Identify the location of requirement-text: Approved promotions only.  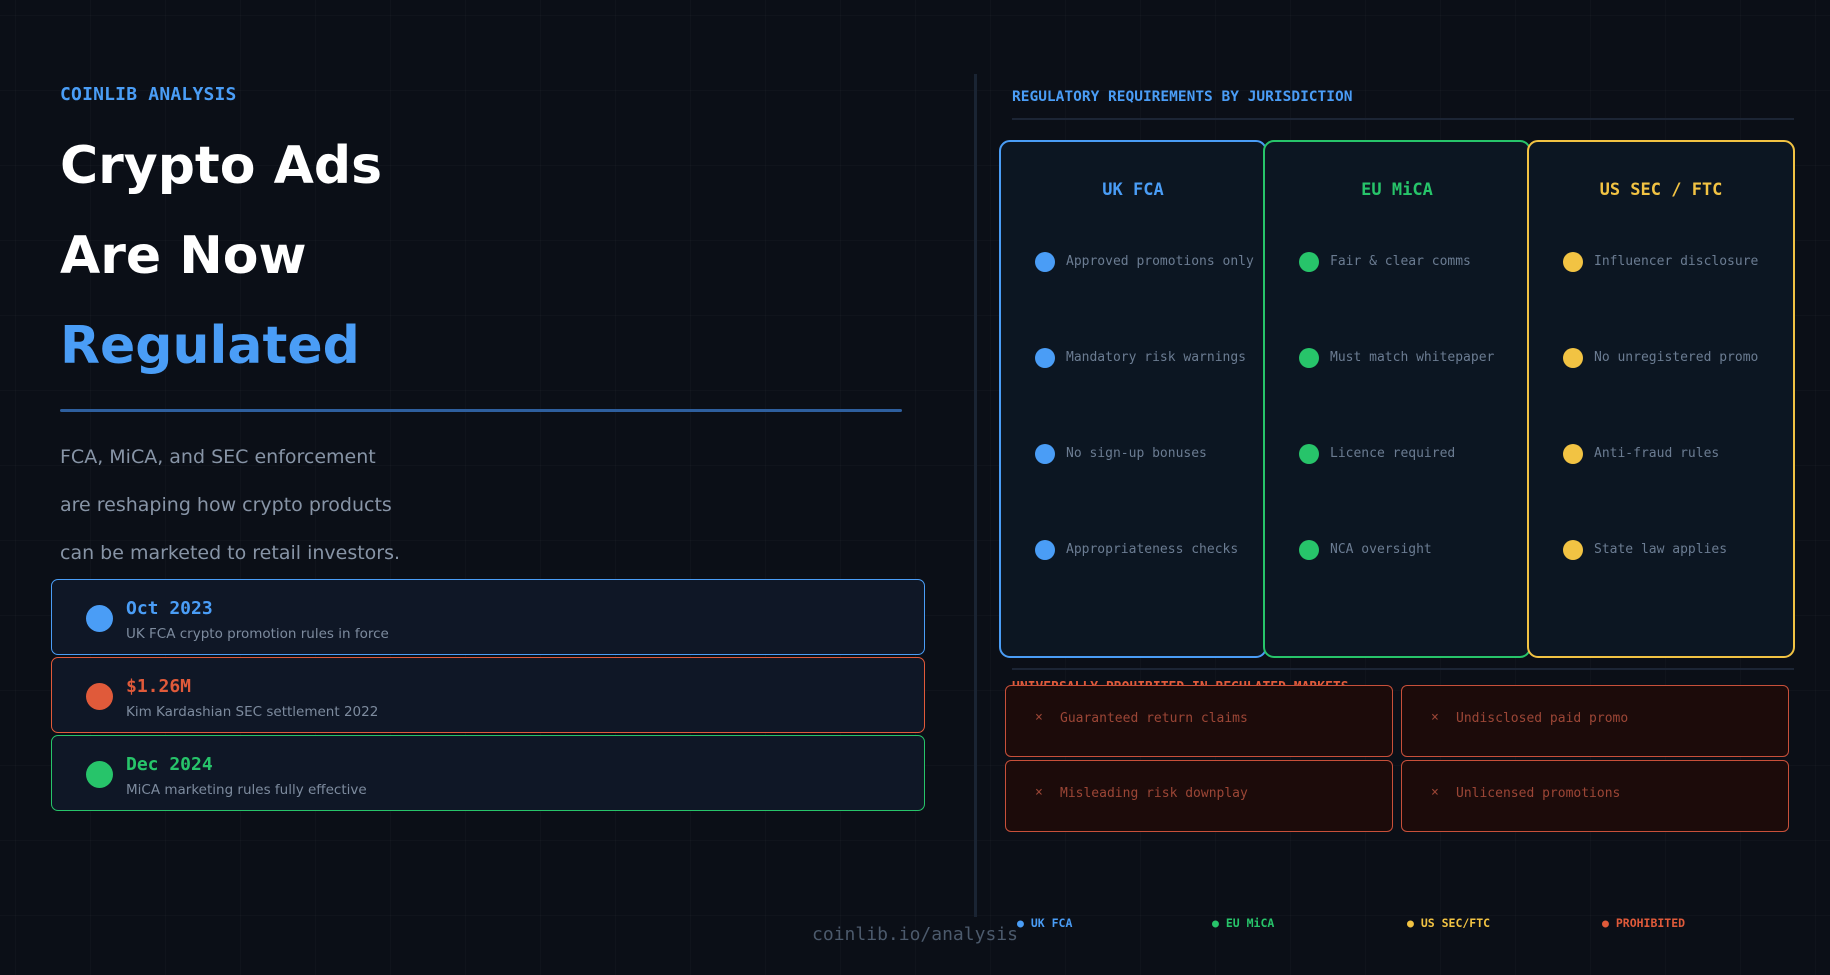
(1160, 261).